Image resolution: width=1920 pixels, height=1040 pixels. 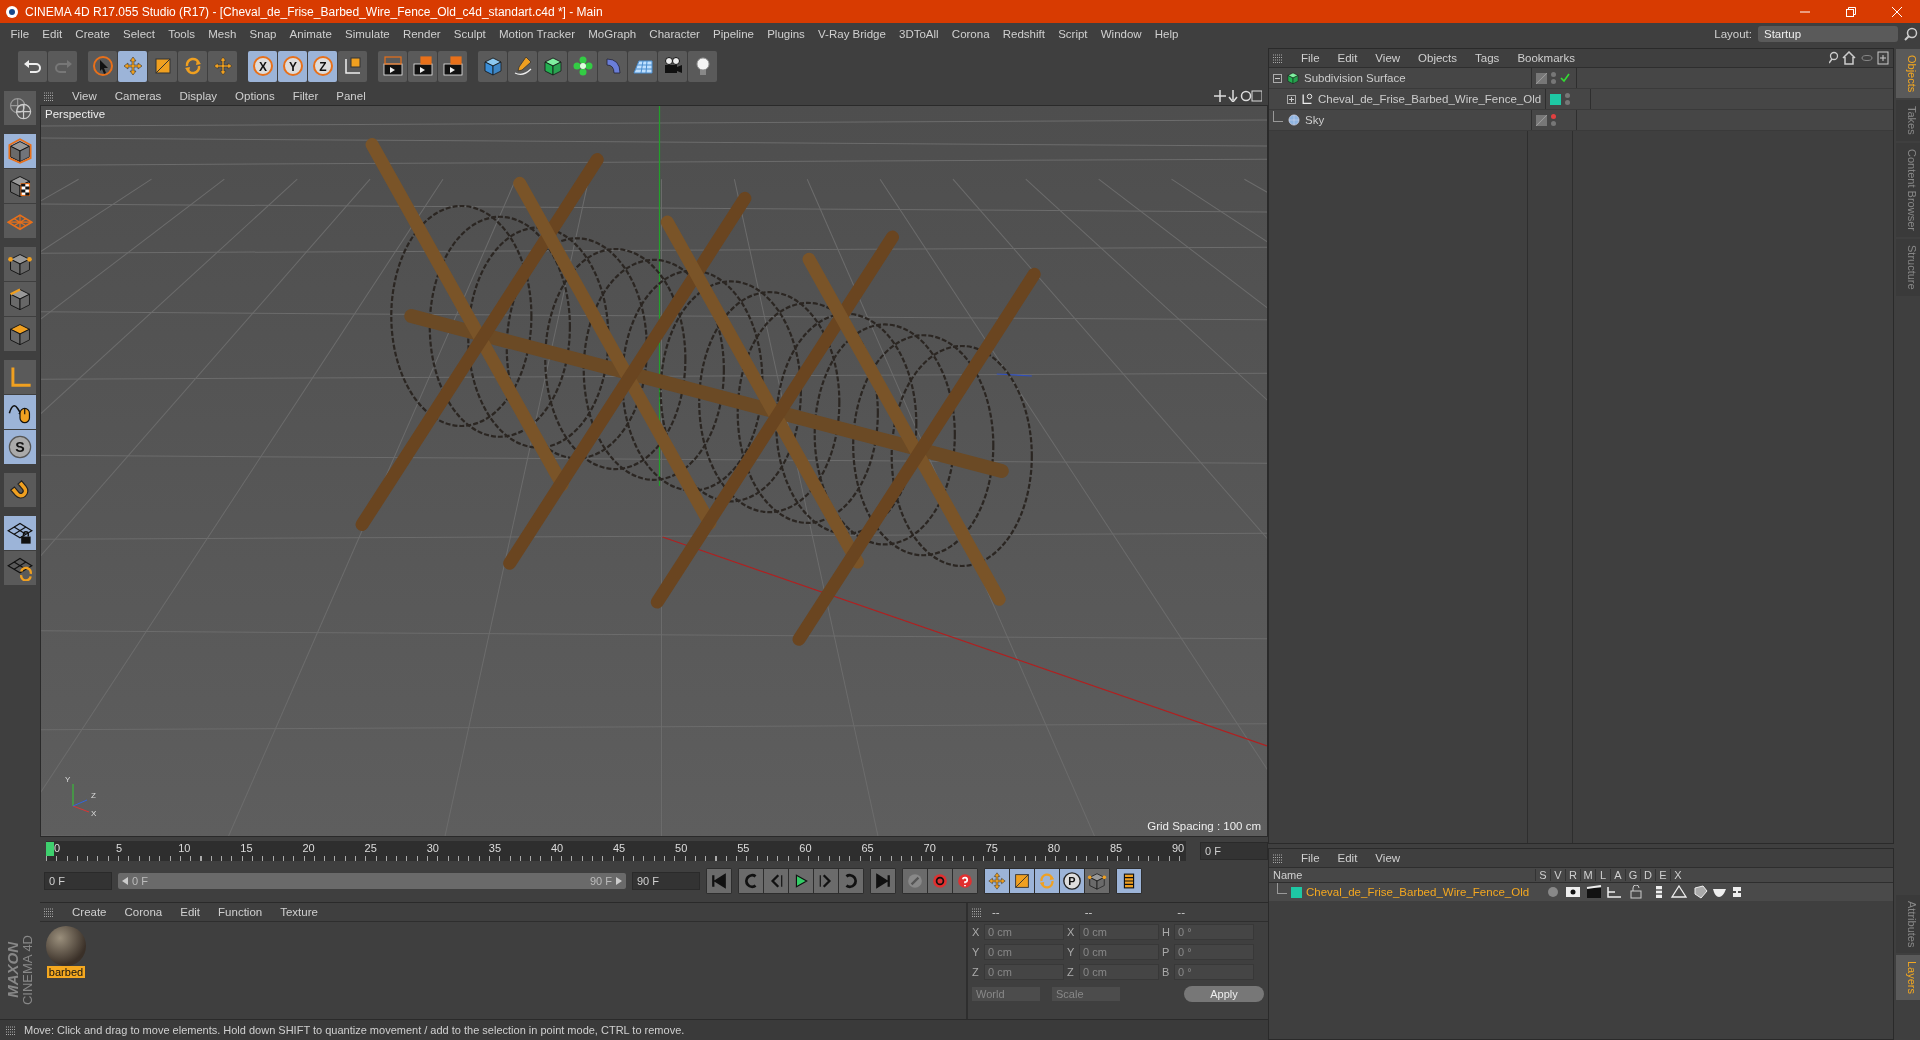 I want to click on menu-item: Render, so click(x=422, y=34).